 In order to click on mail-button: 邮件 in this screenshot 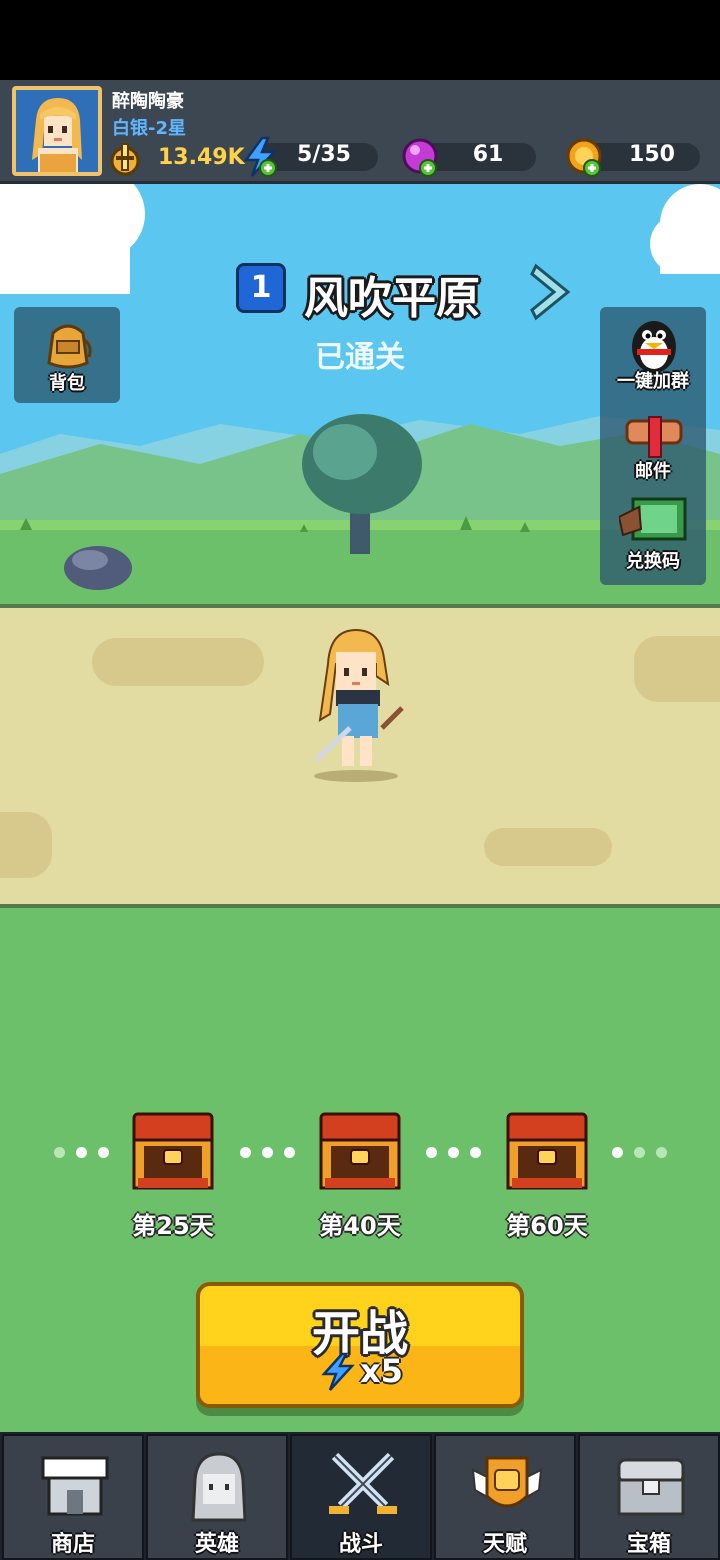, I will do `click(653, 443)`.